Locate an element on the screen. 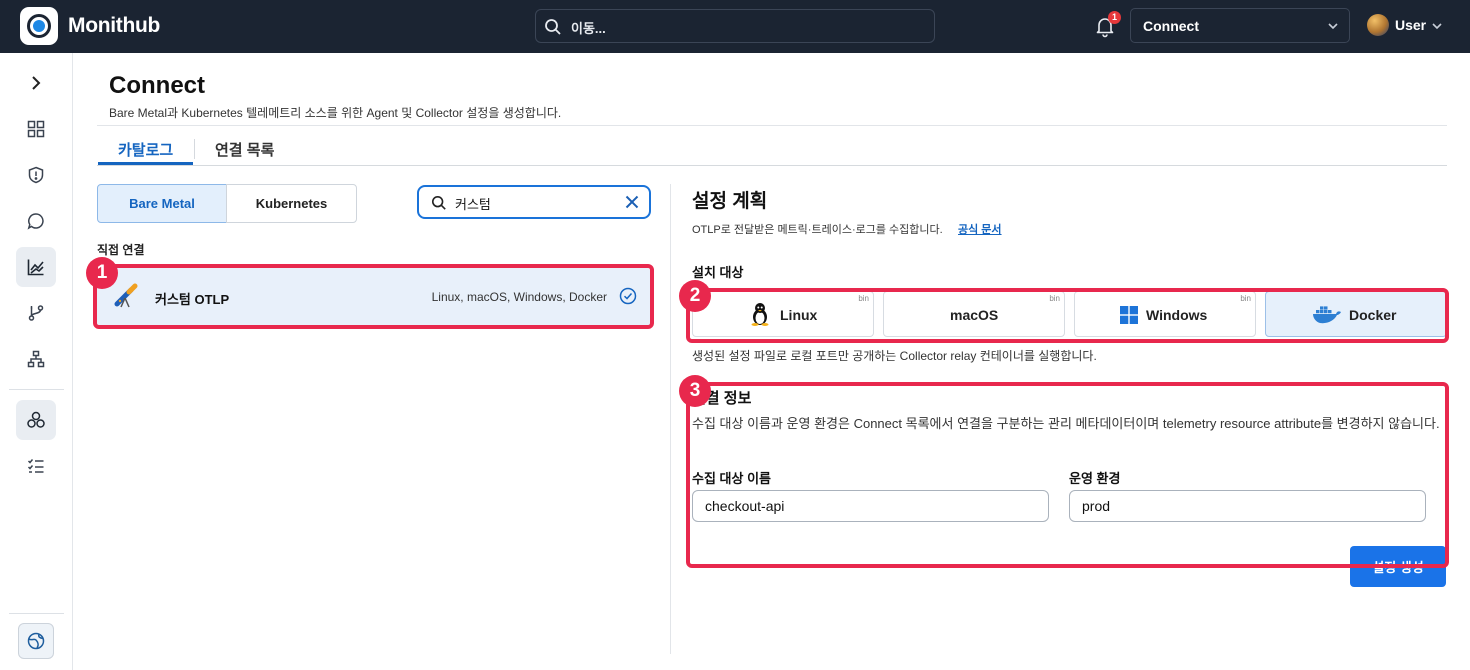 The image size is (1470, 670). step-marker-1: 1 is located at coordinates (102, 273).